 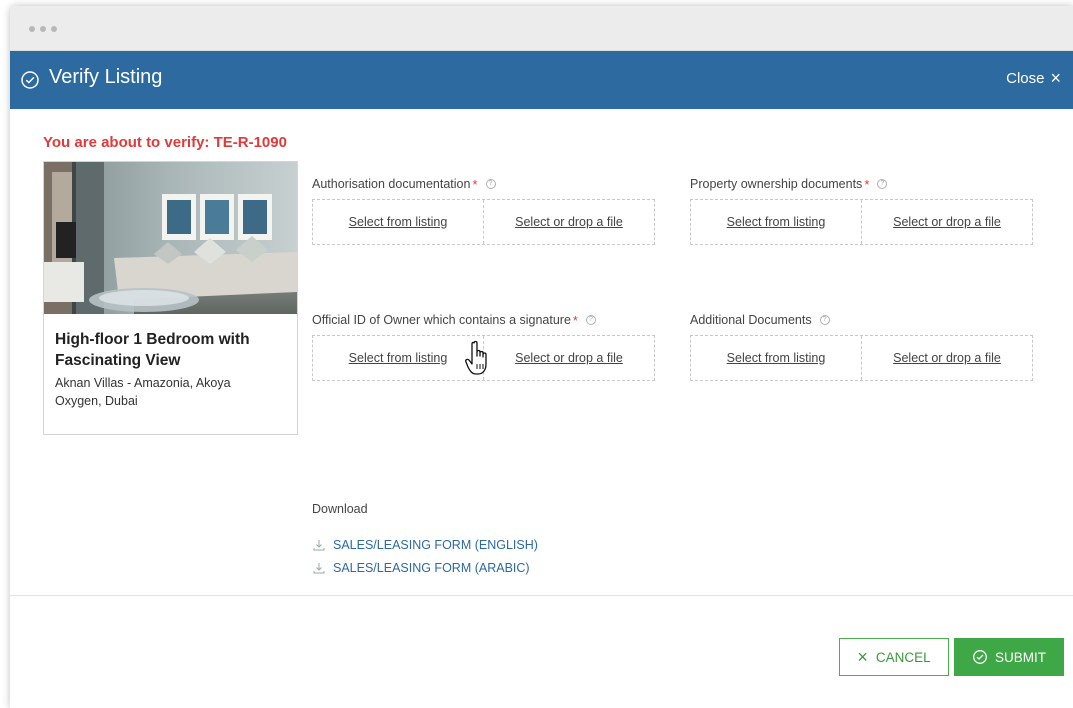 I want to click on download-link-label: SALES/LEASING FORM (ENGLISH), so click(x=435, y=545).